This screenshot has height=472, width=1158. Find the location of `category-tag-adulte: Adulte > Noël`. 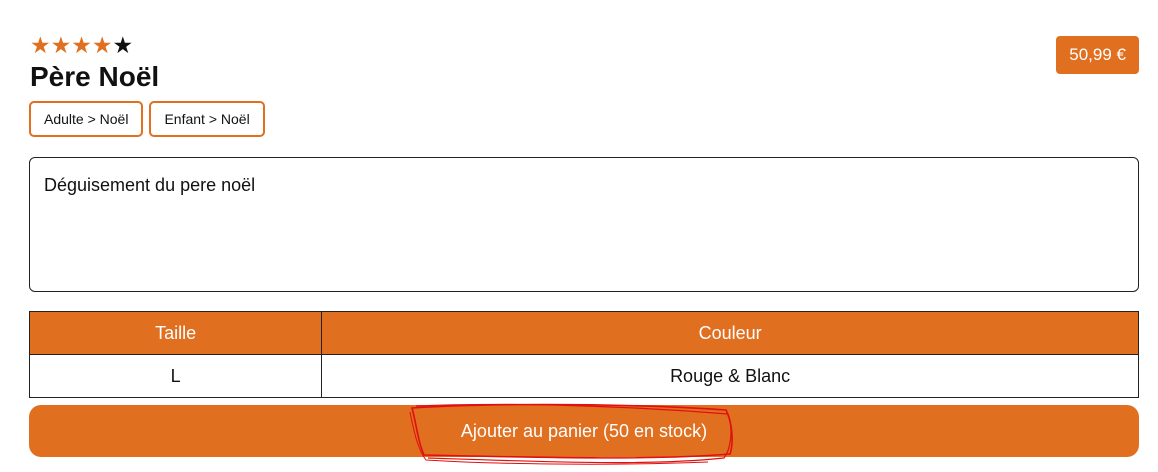

category-tag-adulte: Adulte > Noël is located at coordinates (86, 119).